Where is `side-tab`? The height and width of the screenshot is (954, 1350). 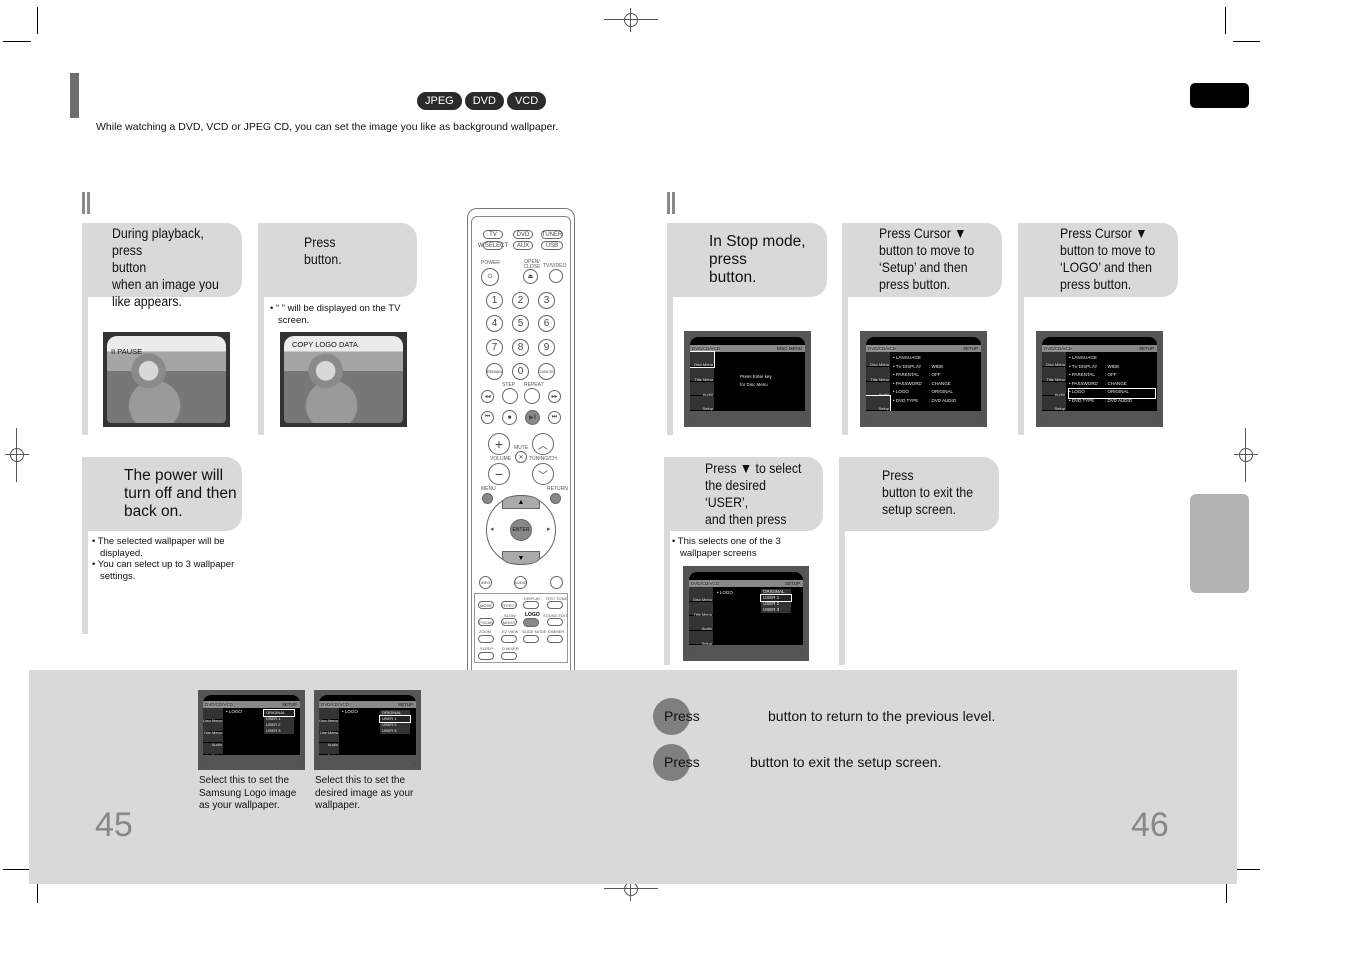
side-tab is located at coordinates (1219, 543).